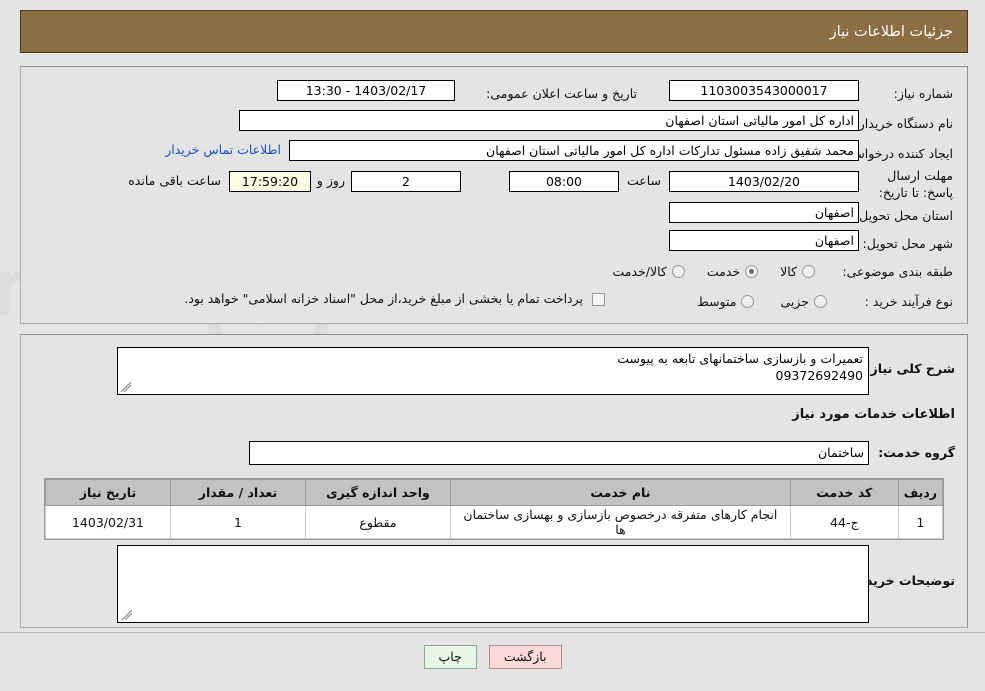 The image size is (985, 691). Describe the element at coordinates (559, 453) in the screenshot. I see `service-group-field: ساختمان` at that location.